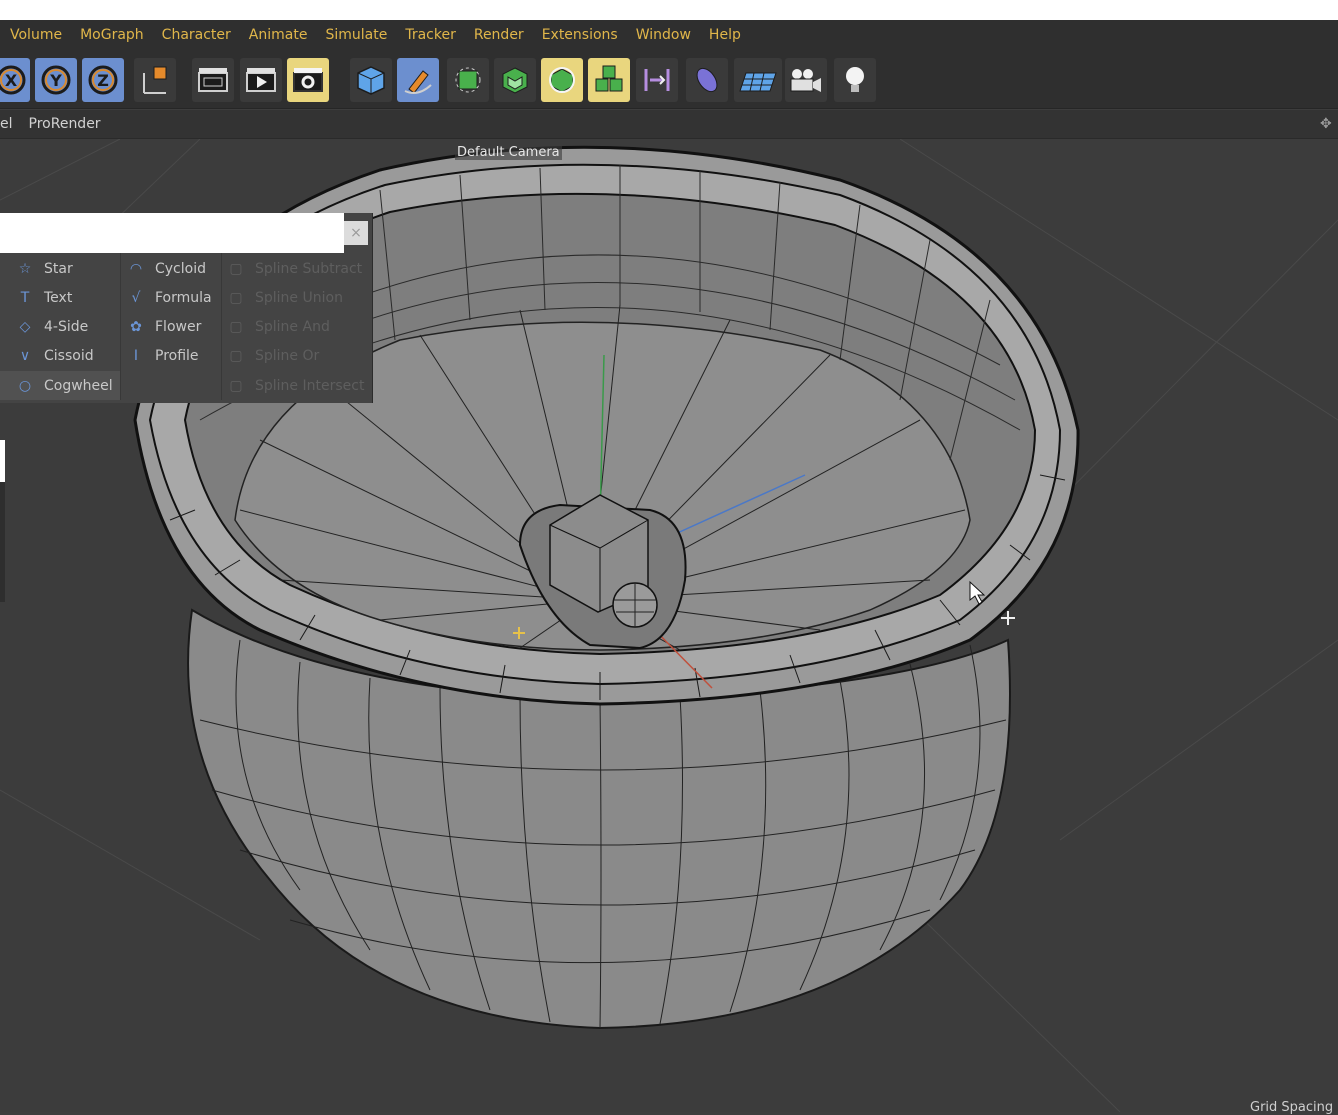  I want to click on camera-icon, so click(806, 80).